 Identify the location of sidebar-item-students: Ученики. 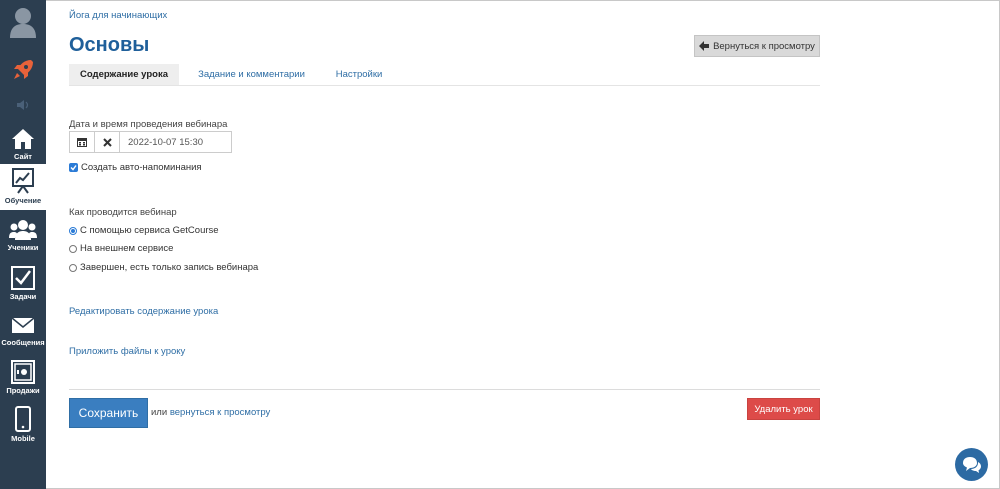
(23, 238).